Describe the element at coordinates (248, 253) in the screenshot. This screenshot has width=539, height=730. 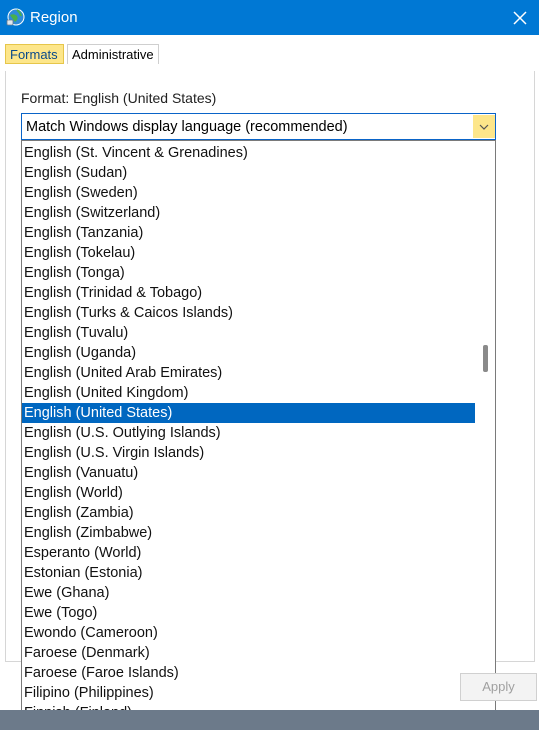
I see `list-item: English (Tokelau)` at that location.